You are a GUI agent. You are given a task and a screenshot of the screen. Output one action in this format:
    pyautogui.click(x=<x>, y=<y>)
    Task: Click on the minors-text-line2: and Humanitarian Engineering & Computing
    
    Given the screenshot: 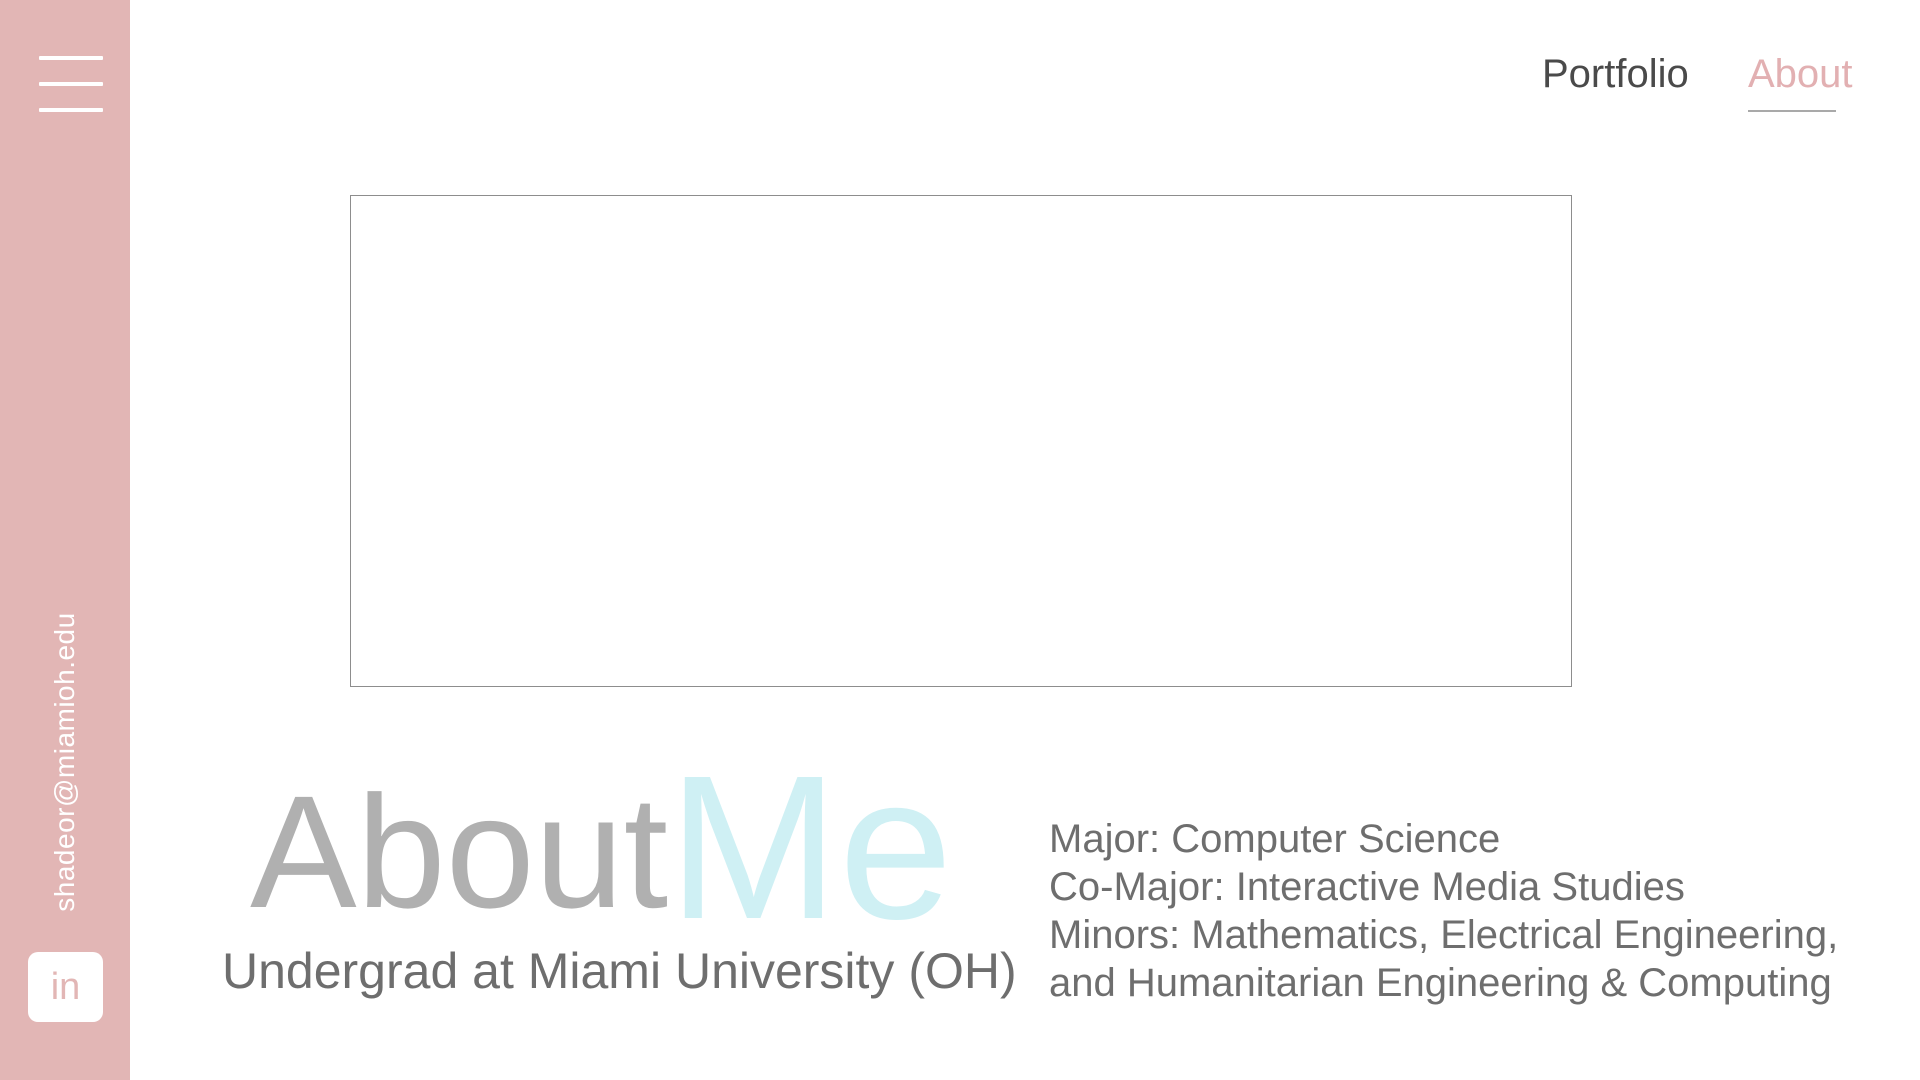 What is the action you would take?
    pyautogui.click(x=1440, y=983)
    